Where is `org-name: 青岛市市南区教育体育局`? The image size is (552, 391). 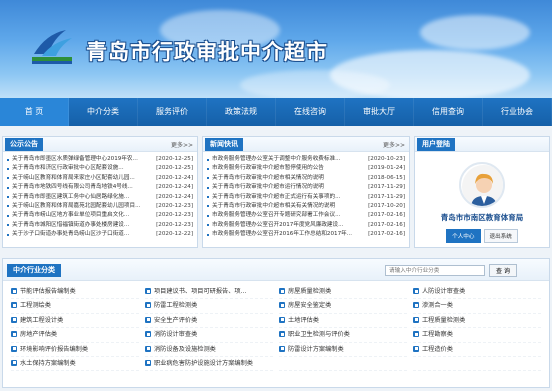 org-name: 青岛市市南区教育体育局 is located at coordinates (482, 217).